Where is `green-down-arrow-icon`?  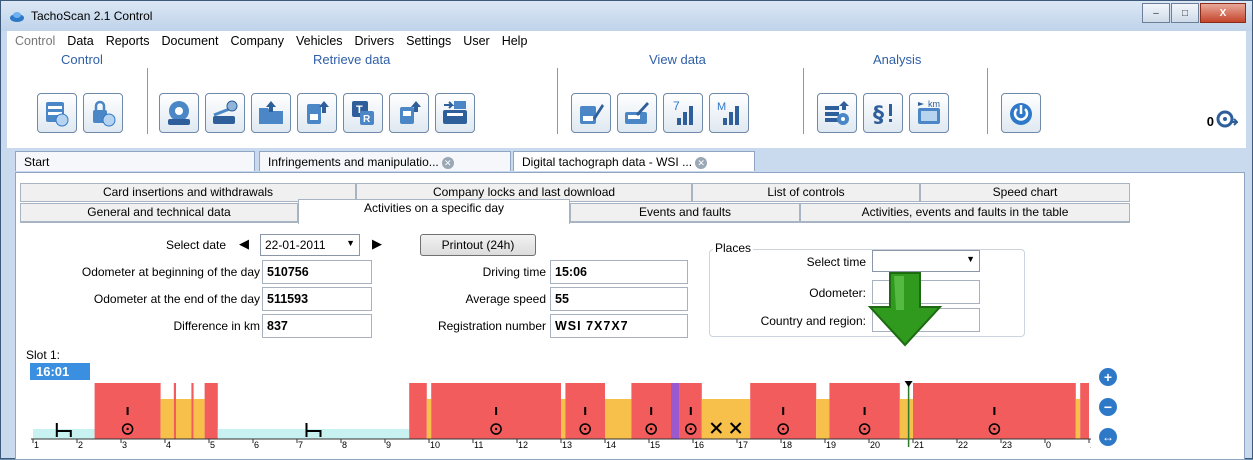 green-down-arrow-icon is located at coordinates (905, 309).